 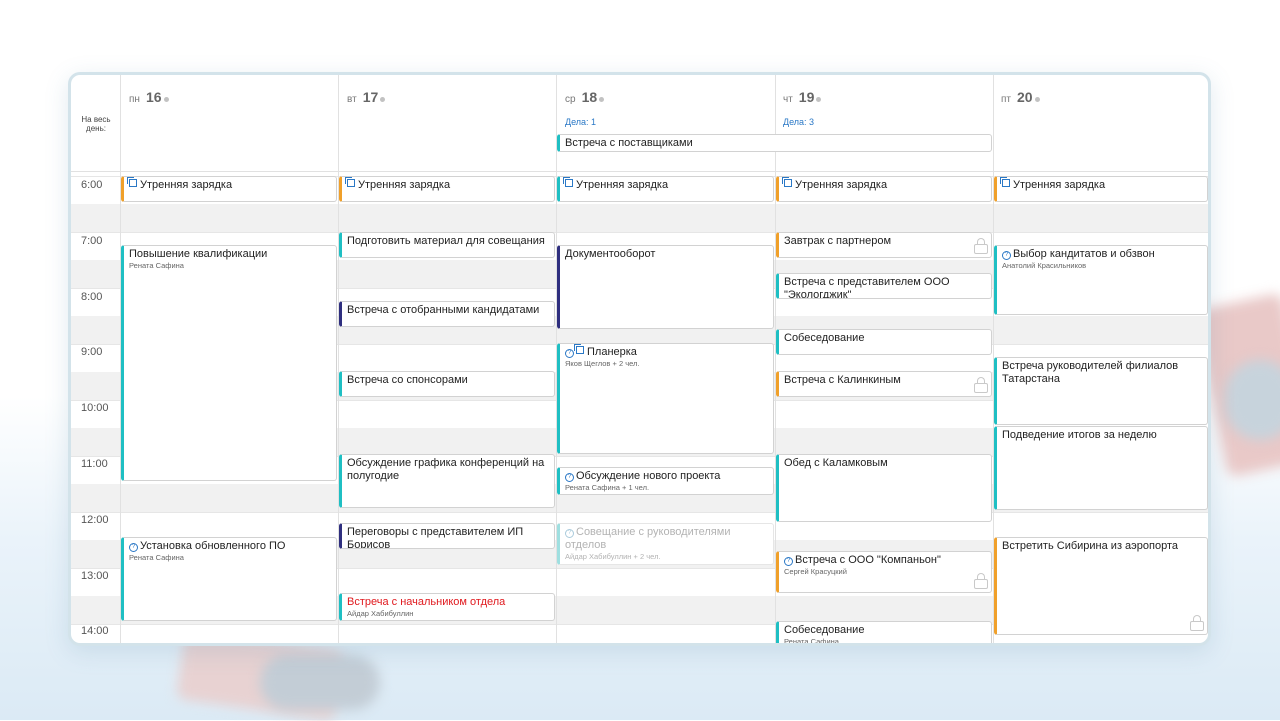 What do you see at coordinates (806, 97) in the screenshot?
I see `day-number: 19` at bounding box center [806, 97].